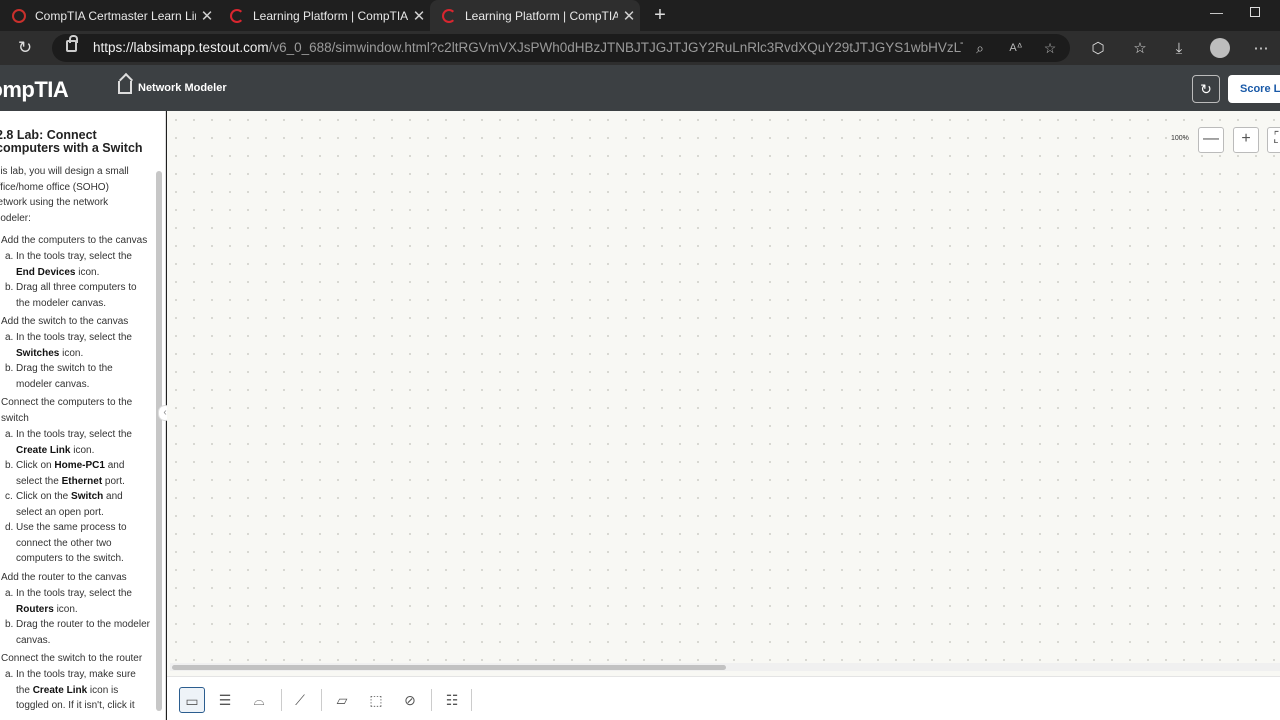 This screenshot has width=1280, height=720. I want to click on app-header: CompTIA Network Modeler ↻ Score La, so click(640, 88).